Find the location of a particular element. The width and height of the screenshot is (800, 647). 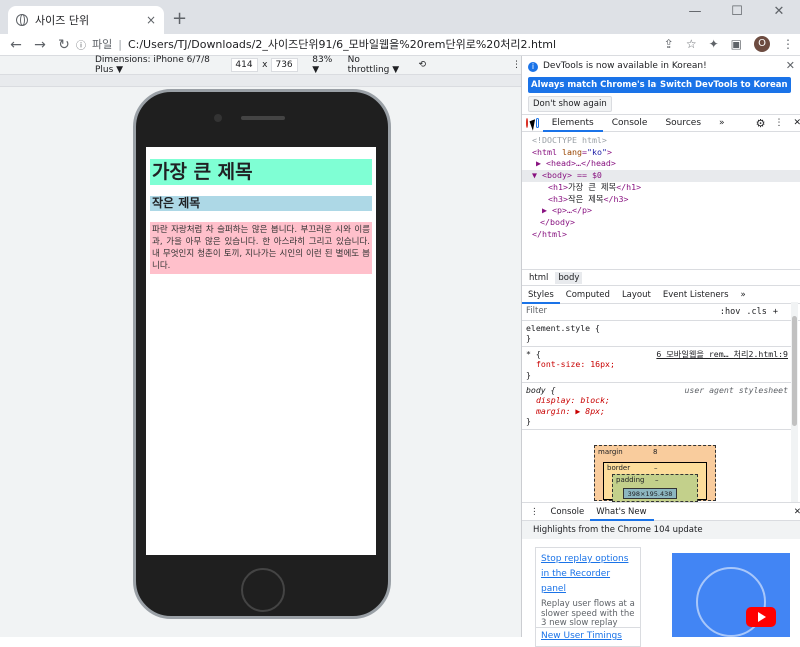

drawer-tabbar: ⋮ Console What's New ✕ ✕ is located at coordinates (661, 518).